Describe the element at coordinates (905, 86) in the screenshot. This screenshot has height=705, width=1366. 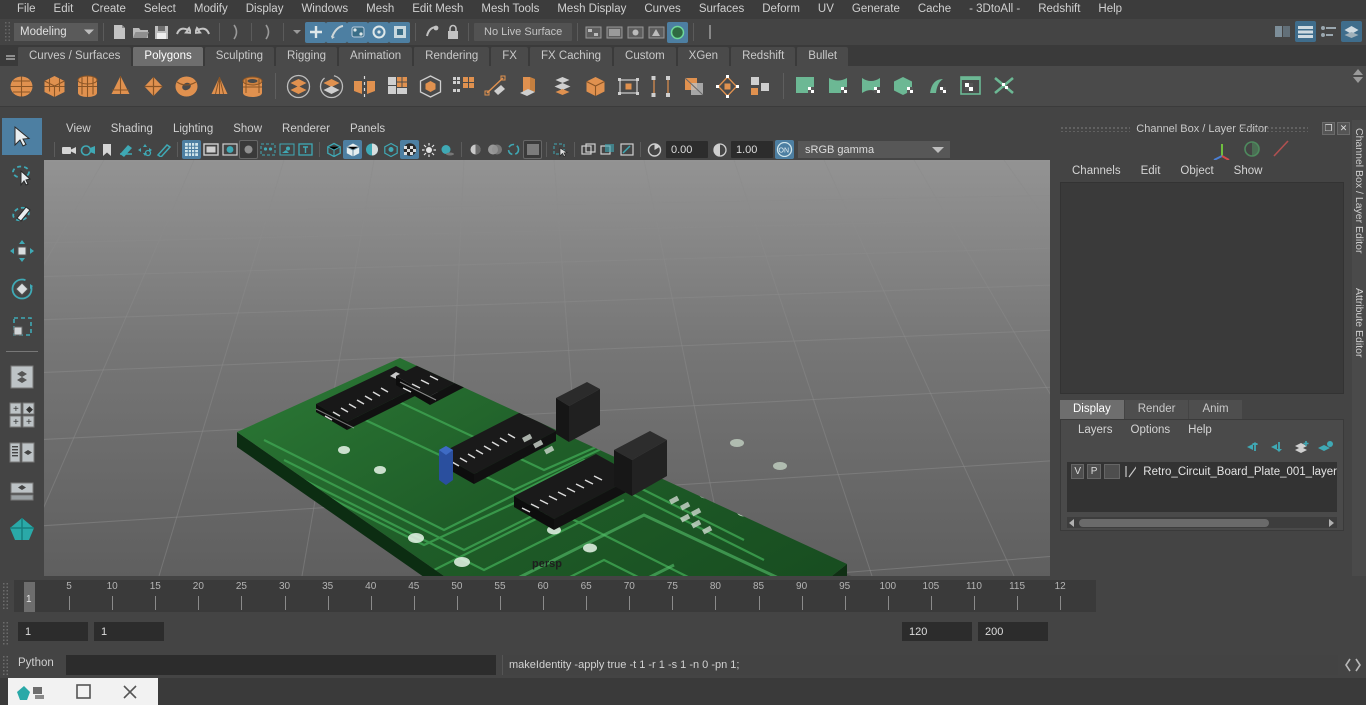
I see `uv-automatic-icon` at that location.